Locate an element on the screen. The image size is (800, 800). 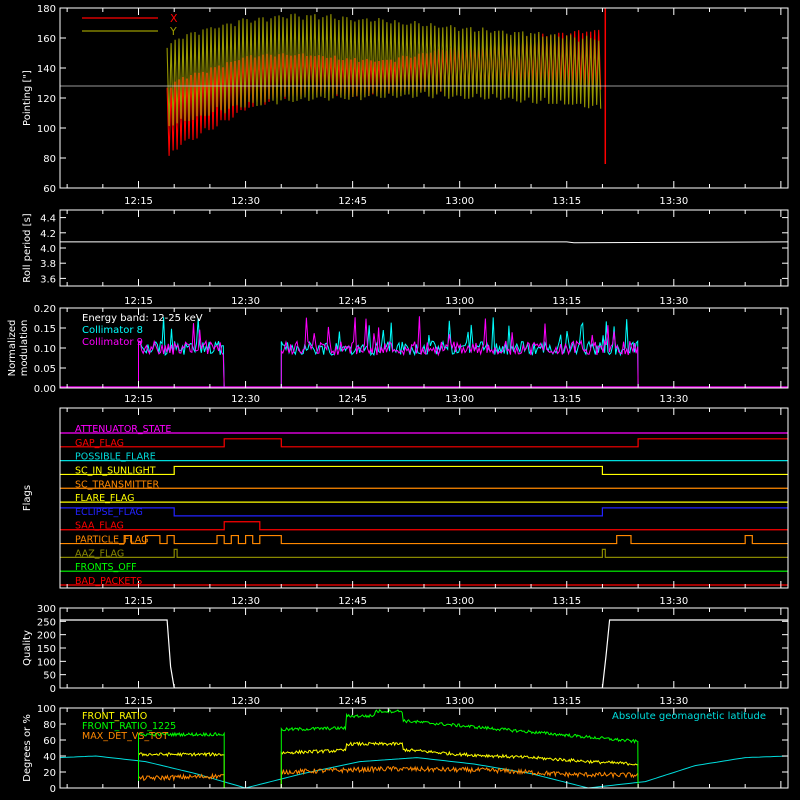
y-axis-label: Degrees or % is located at coordinates (27, 748).